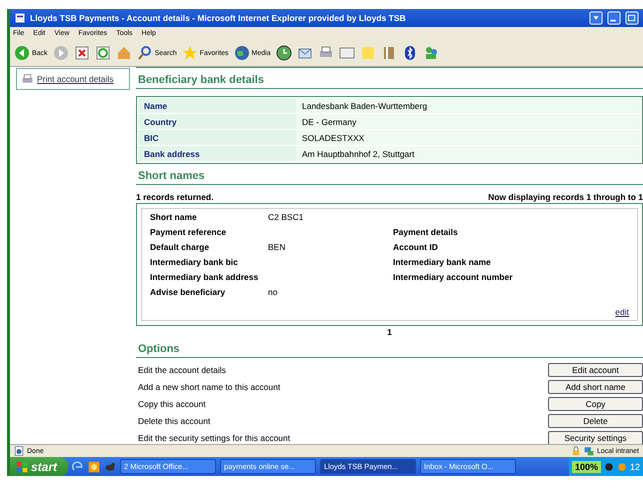  Describe the element at coordinates (205, 277) in the screenshot. I see `field-label: Intermediary bank address` at that location.